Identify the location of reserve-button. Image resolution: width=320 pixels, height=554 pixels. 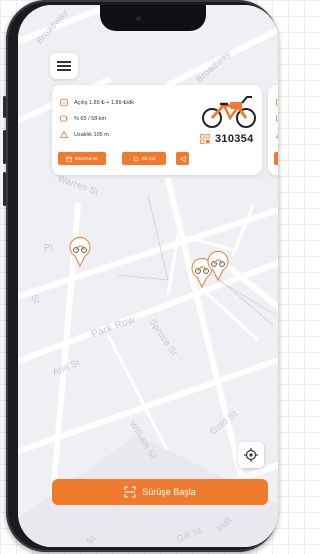
(276, 158).